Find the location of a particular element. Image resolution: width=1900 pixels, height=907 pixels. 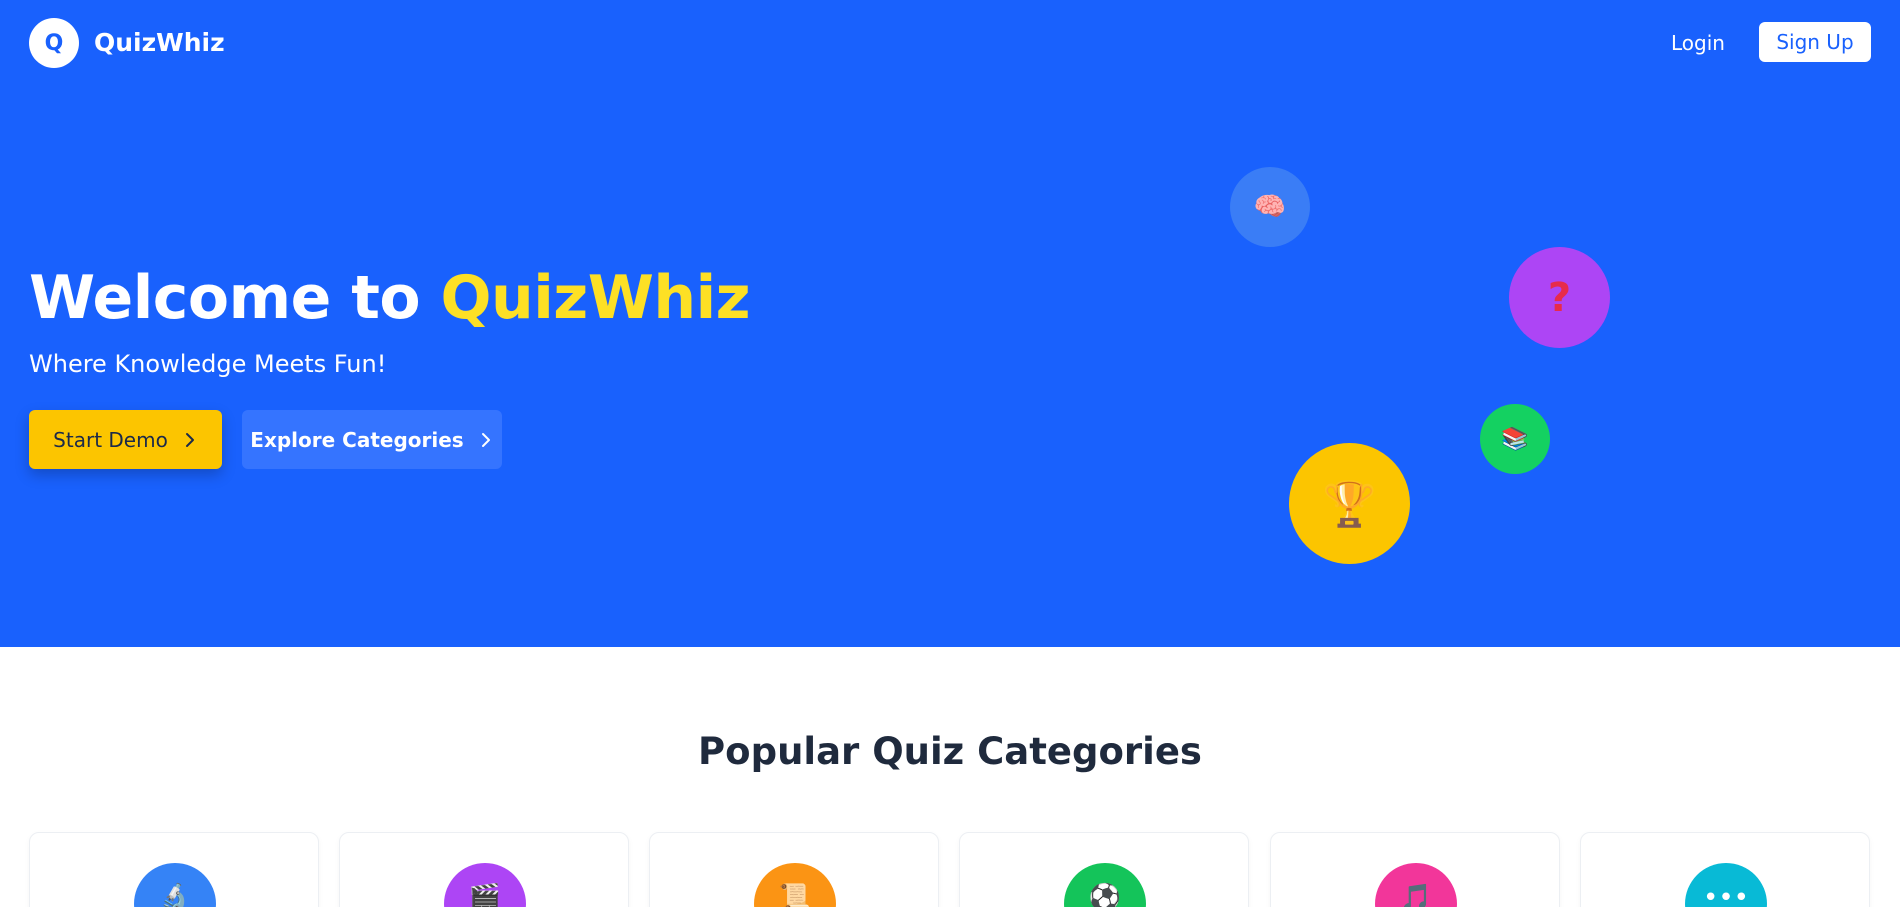

hero-title: Welcome to QuizWhiz is located at coordinates (390, 298).